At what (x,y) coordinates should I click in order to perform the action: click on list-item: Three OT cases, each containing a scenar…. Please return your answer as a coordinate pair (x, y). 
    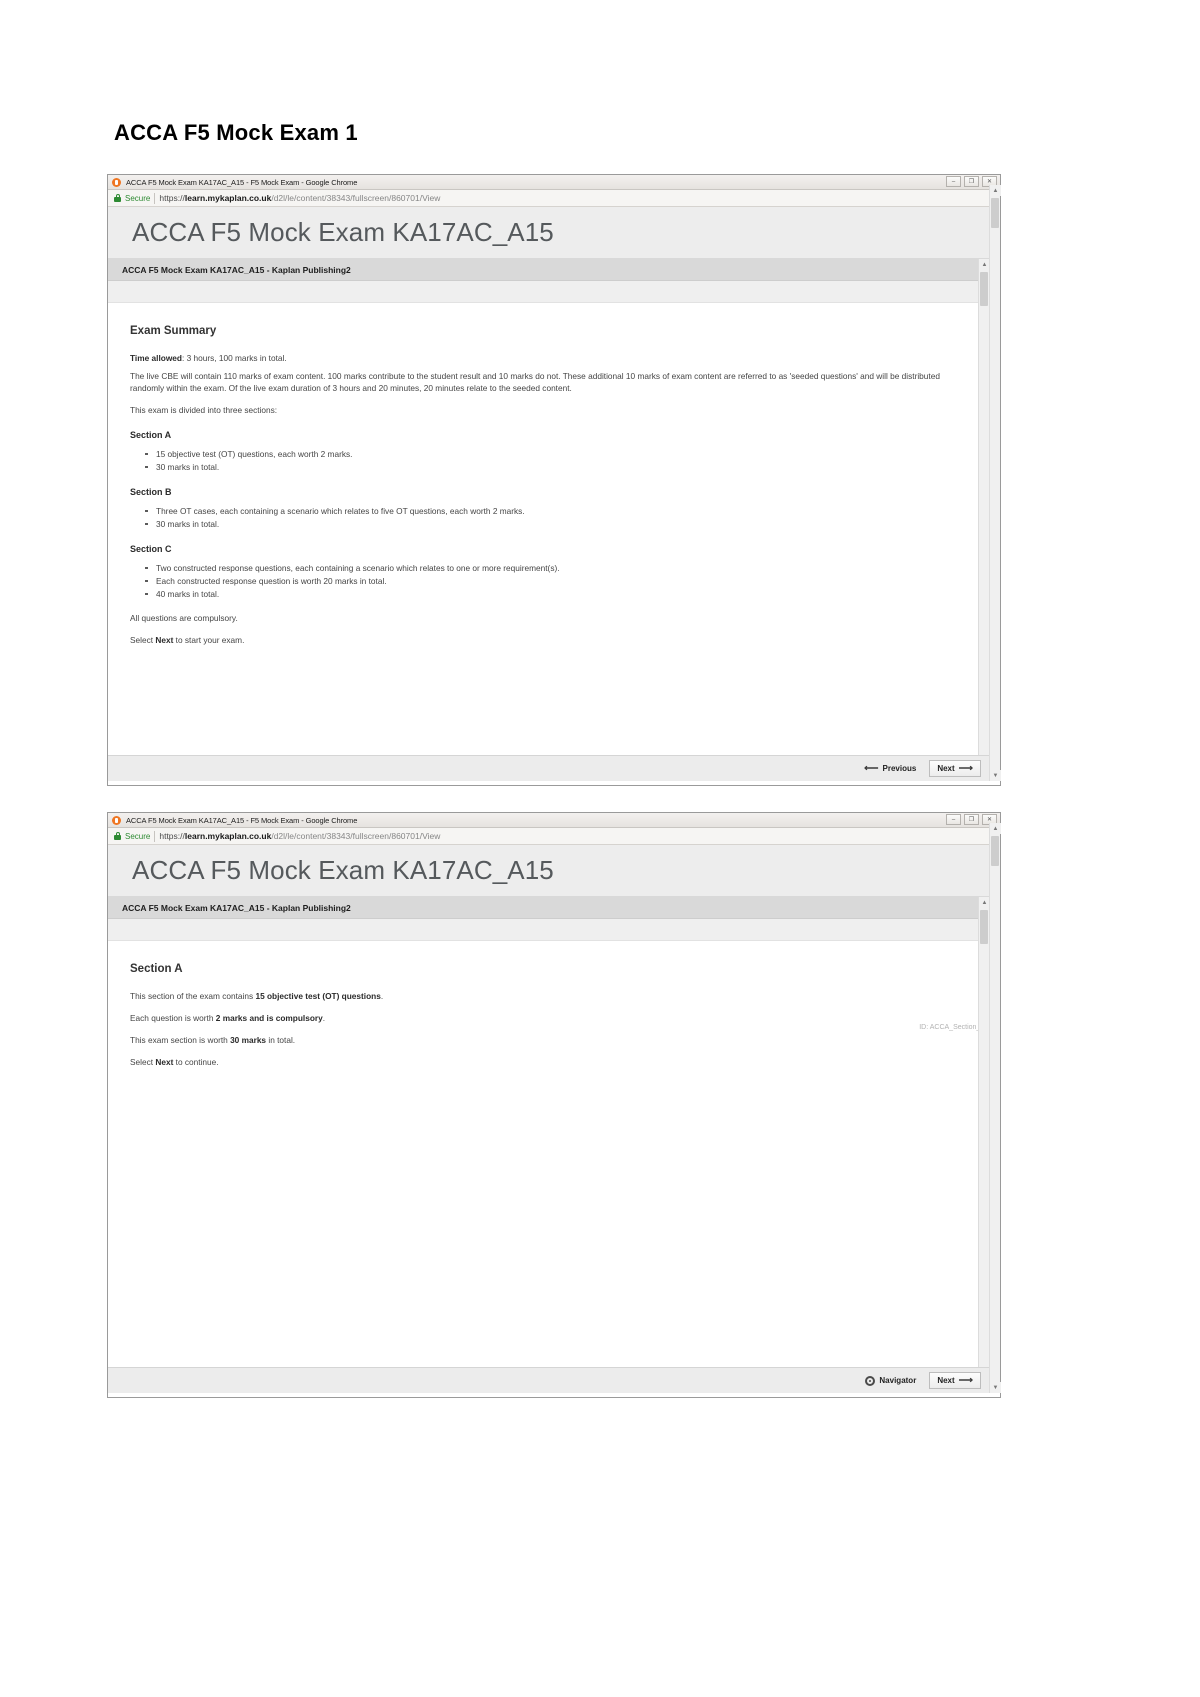
    Looking at the image, I should click on (556, 511).